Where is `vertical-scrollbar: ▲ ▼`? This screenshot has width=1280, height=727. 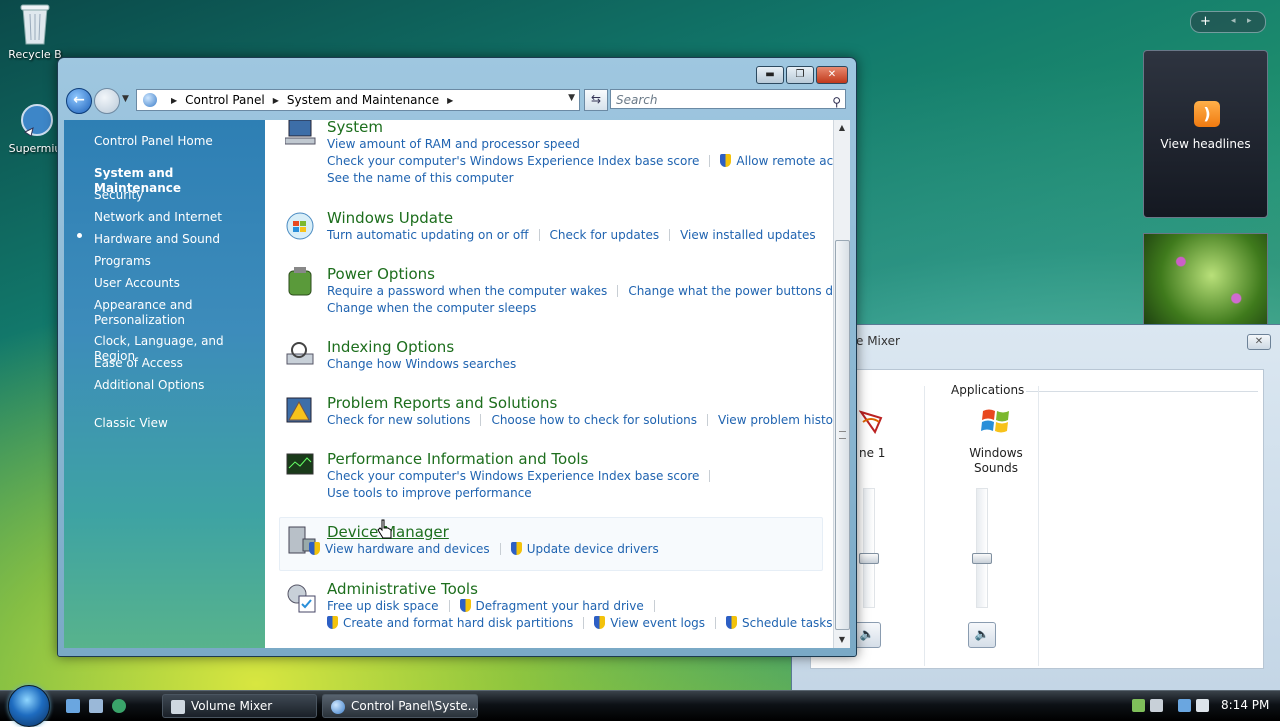
vertical-scrollbar: ▲ ▼ is located at coordinates (841, 384).